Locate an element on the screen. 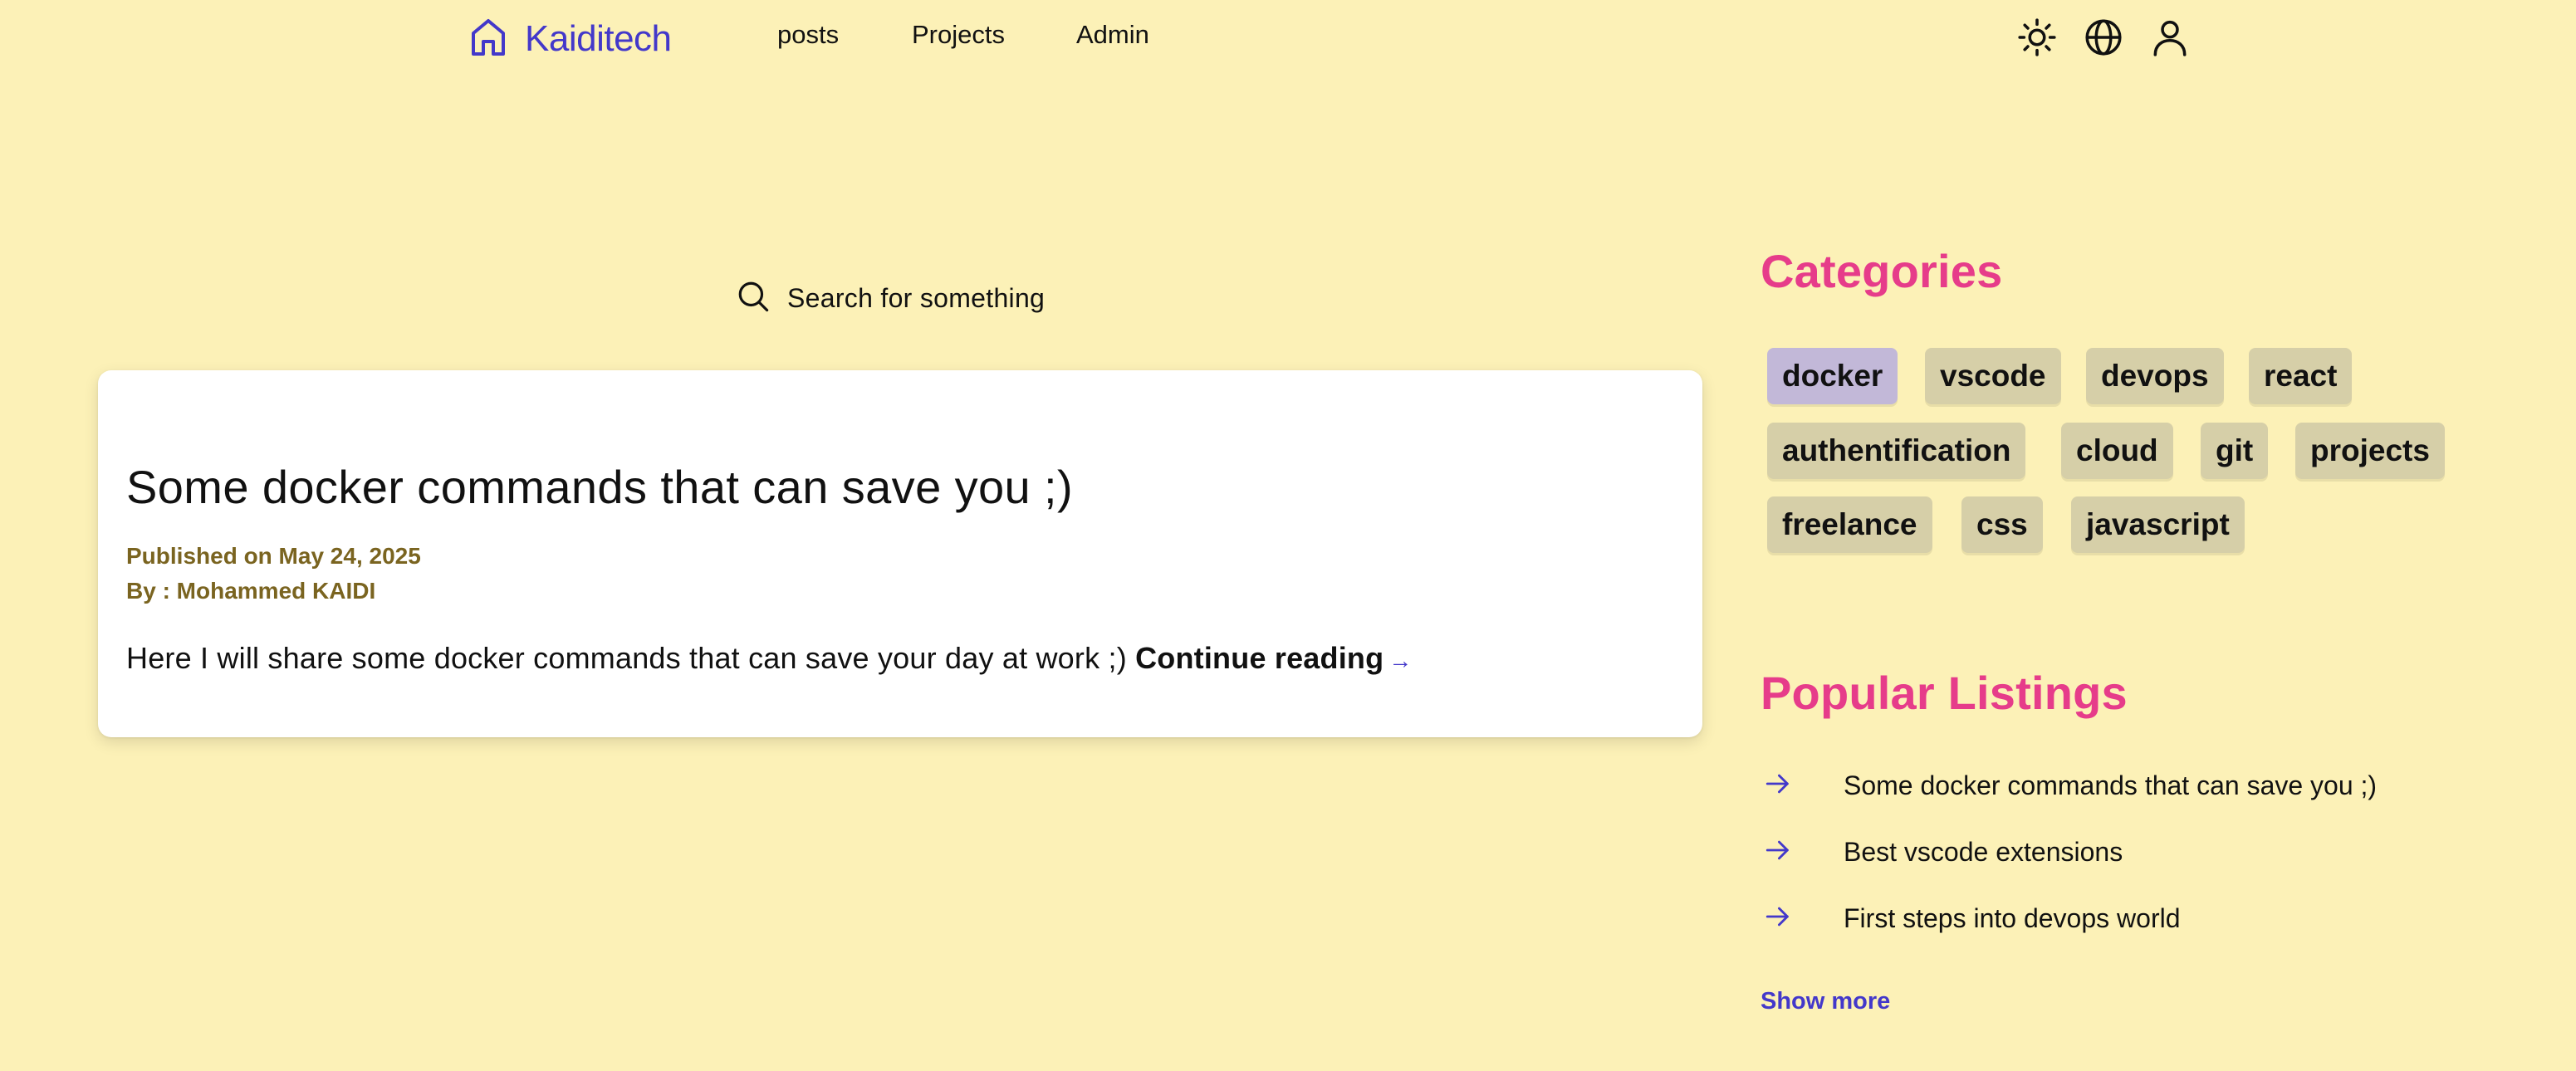 This screenshot has height=1071, width=2576. sun-icon is located at coordinates (2037, 39).